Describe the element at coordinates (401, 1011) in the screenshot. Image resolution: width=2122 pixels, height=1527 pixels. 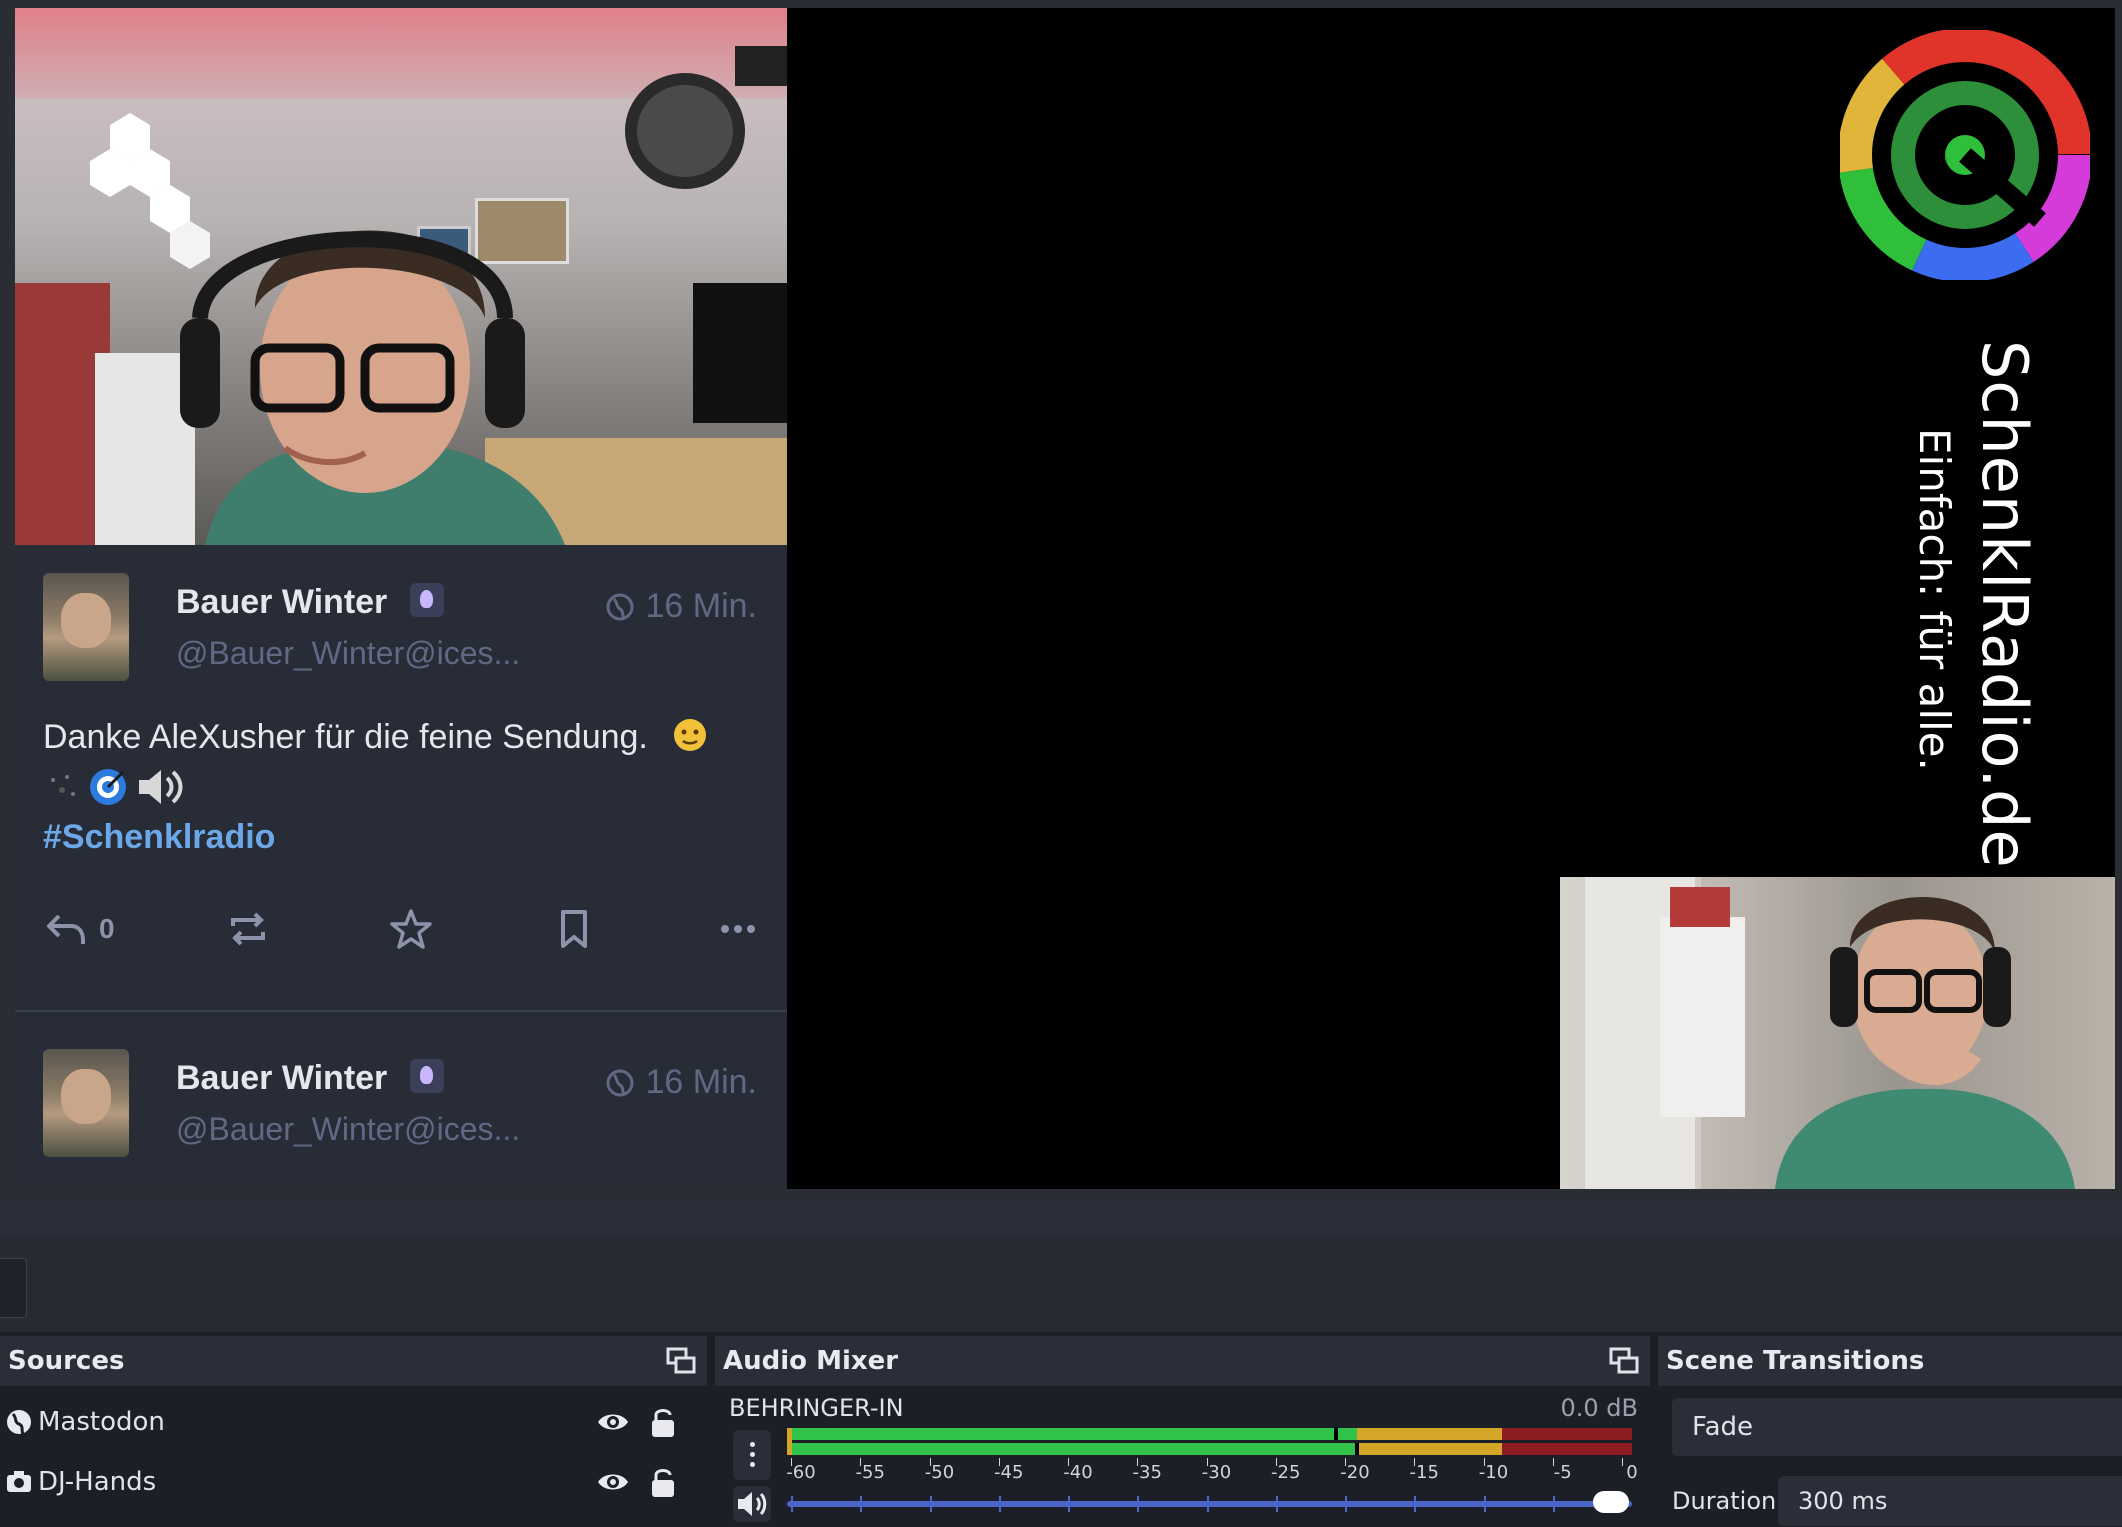
I see `toot-divider` at that location.